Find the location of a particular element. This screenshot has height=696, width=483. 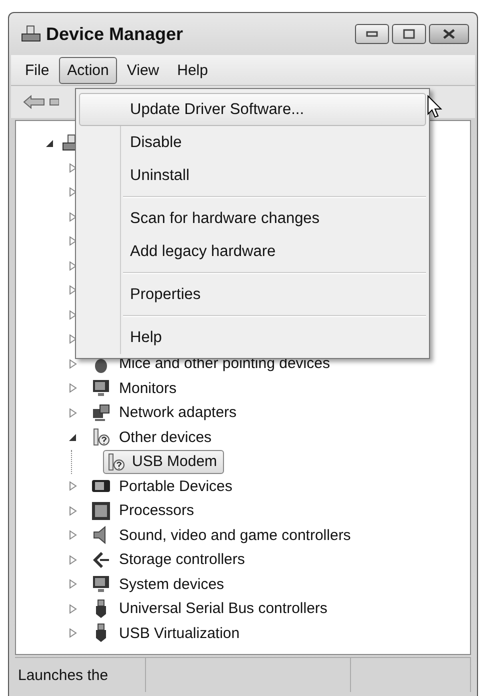

network-icon is located at coordinates (101, 412).